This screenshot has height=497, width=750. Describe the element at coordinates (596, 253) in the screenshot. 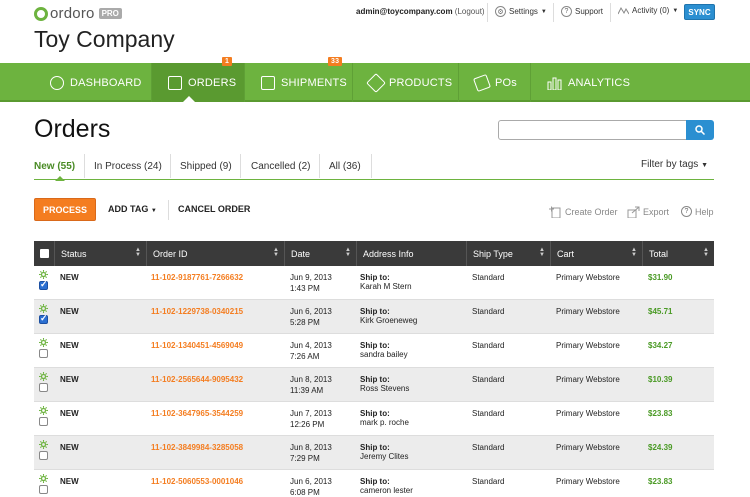

I see `column-cart: Cart ▲ ▼` at that location.